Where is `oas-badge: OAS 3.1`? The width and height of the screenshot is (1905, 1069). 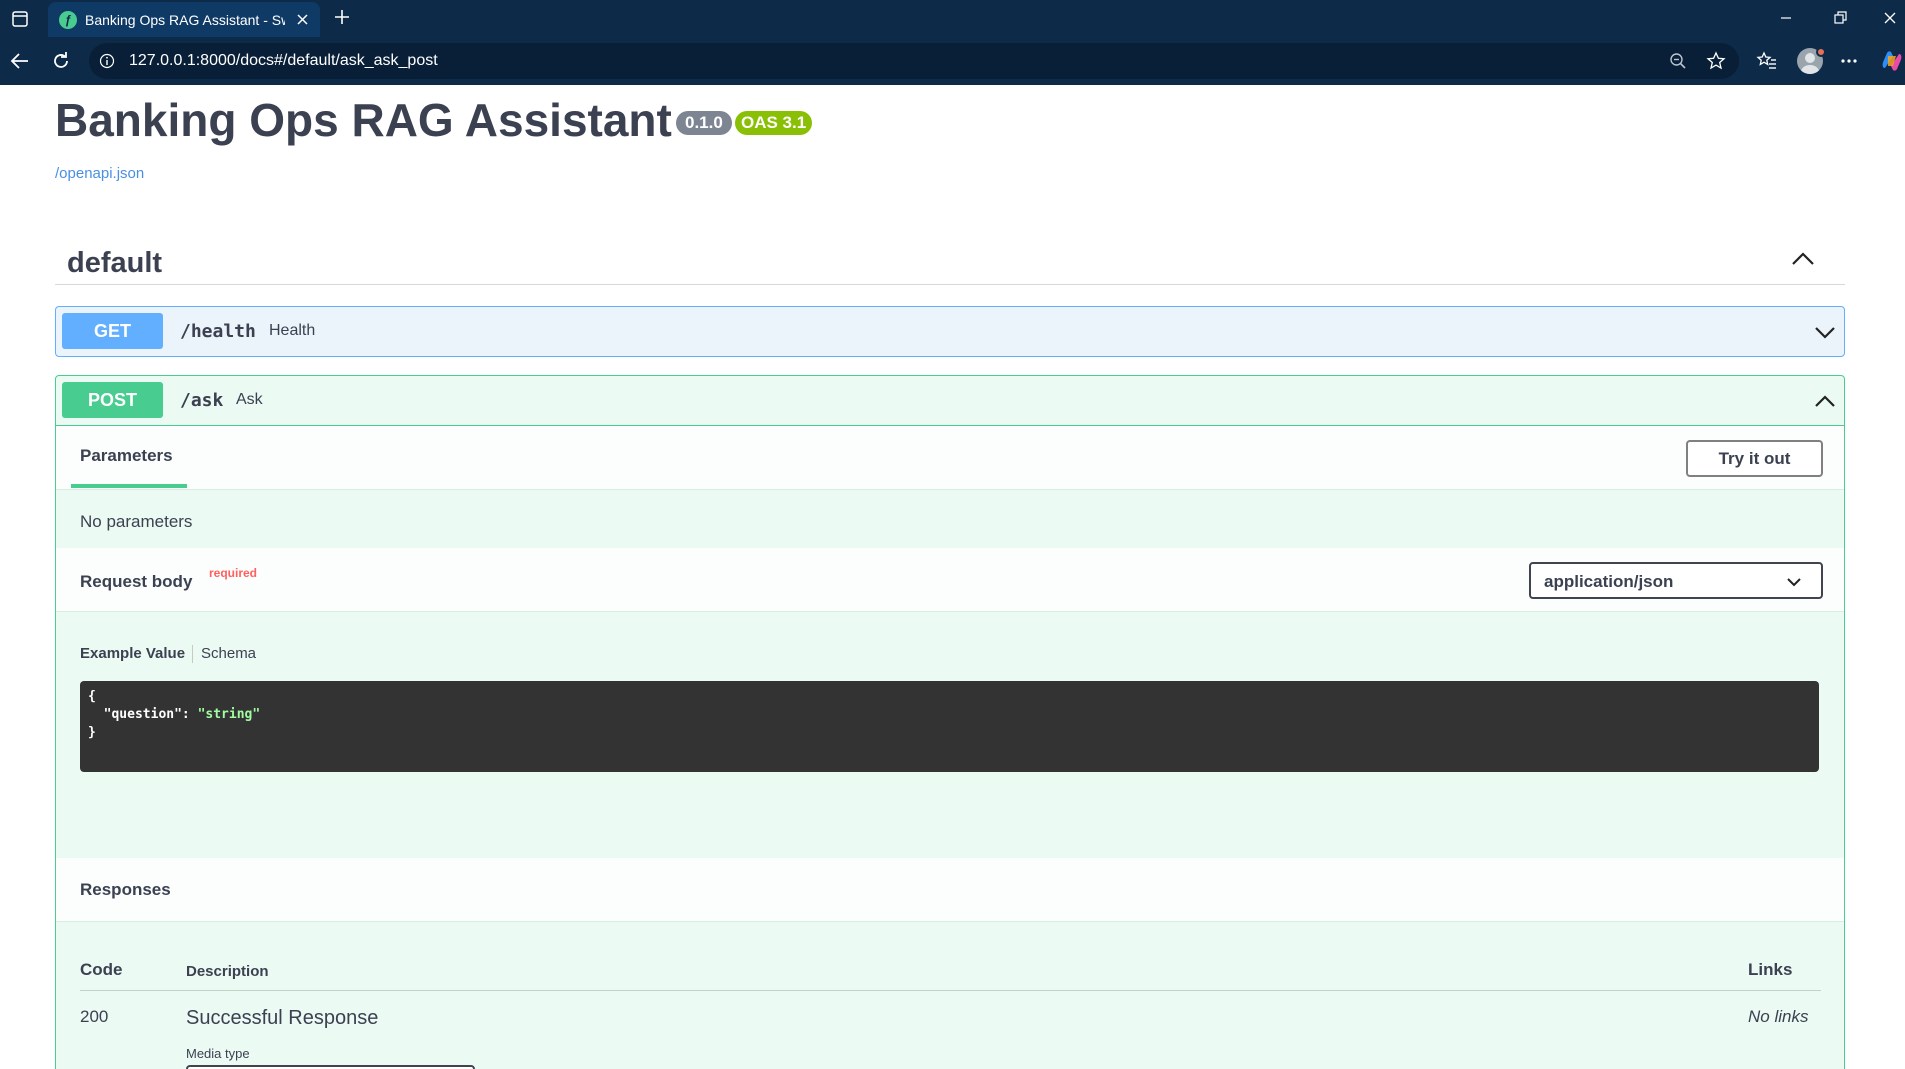 oas-badge: OAS 3.1 is located at coordinates (774, 123).